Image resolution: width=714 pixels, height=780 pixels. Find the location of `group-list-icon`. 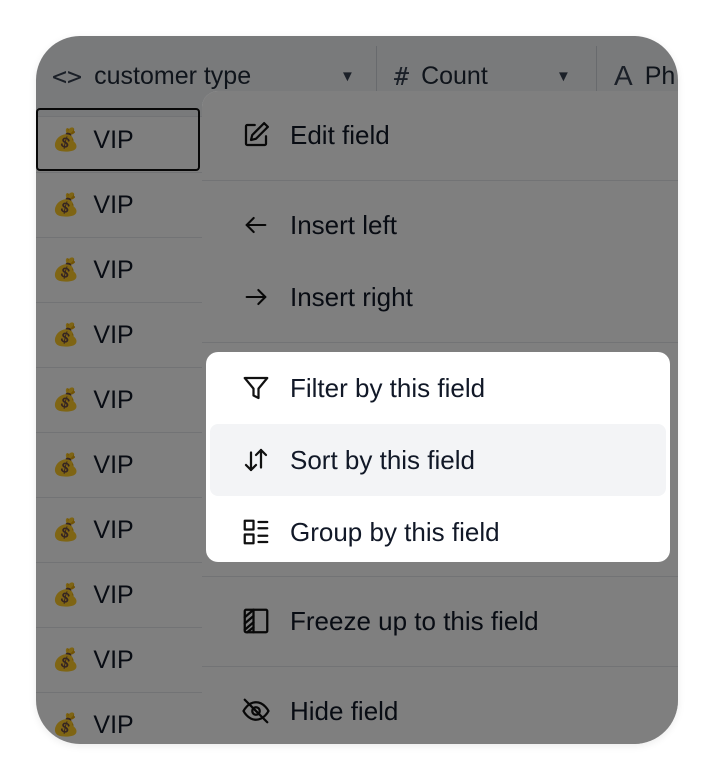

group-list-icon is located at coordinates (256, 532).